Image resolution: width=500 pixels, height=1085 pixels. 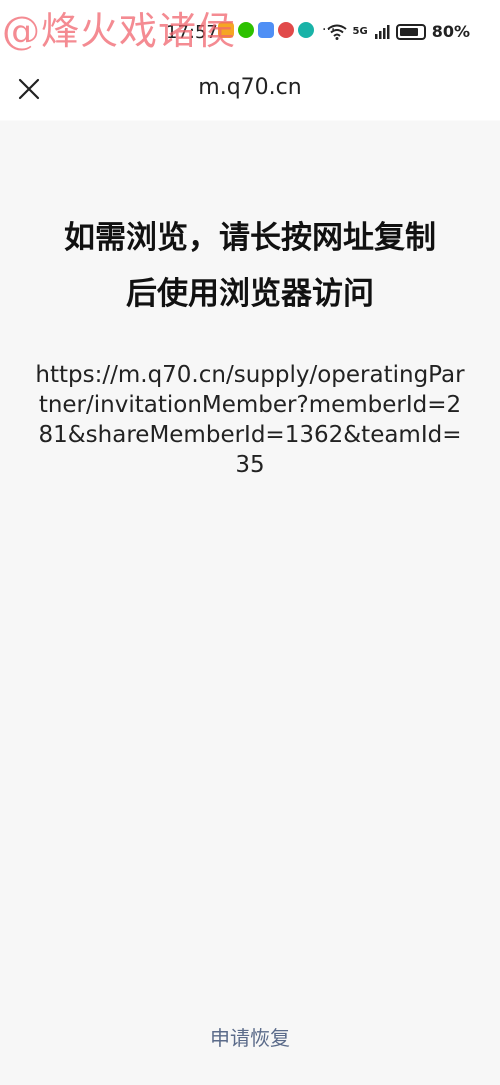 I want to click on app-red-icon, so click(x=286, y=30).